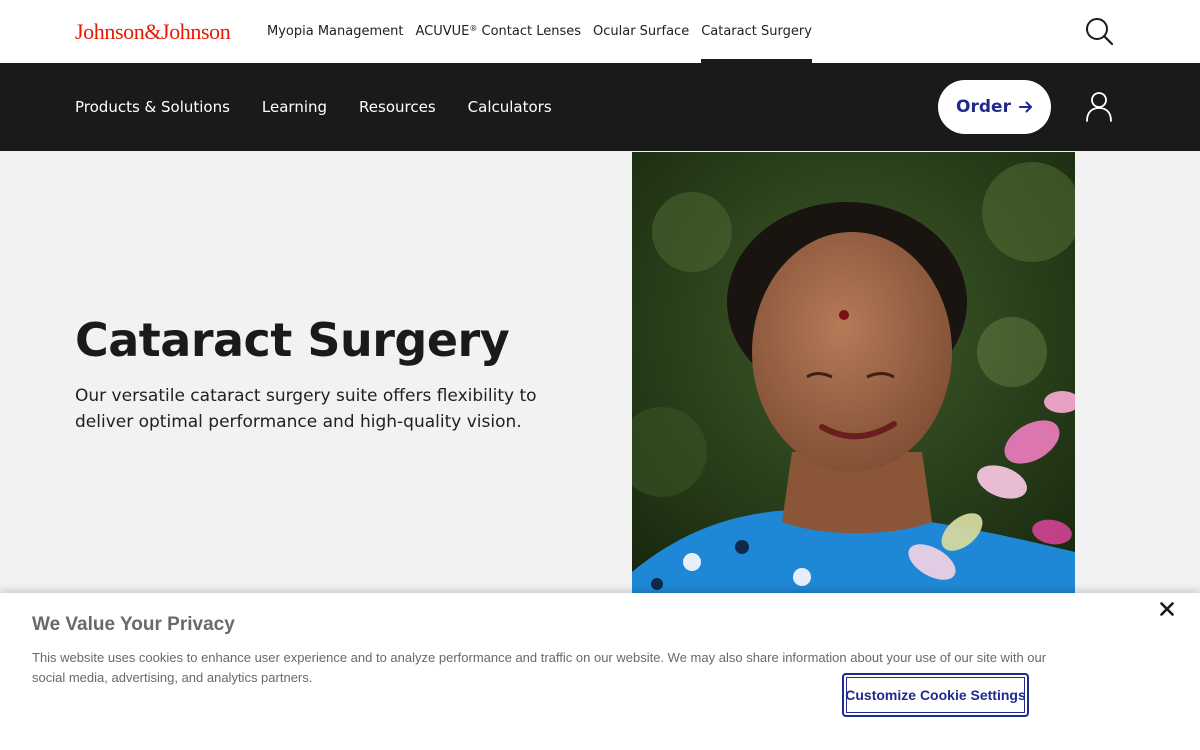 The height and width of the screenshot is (750, 1200). Describe the element at coordinates (473, 28) in the screenshot. I see `registered-mark: ®` at that location.